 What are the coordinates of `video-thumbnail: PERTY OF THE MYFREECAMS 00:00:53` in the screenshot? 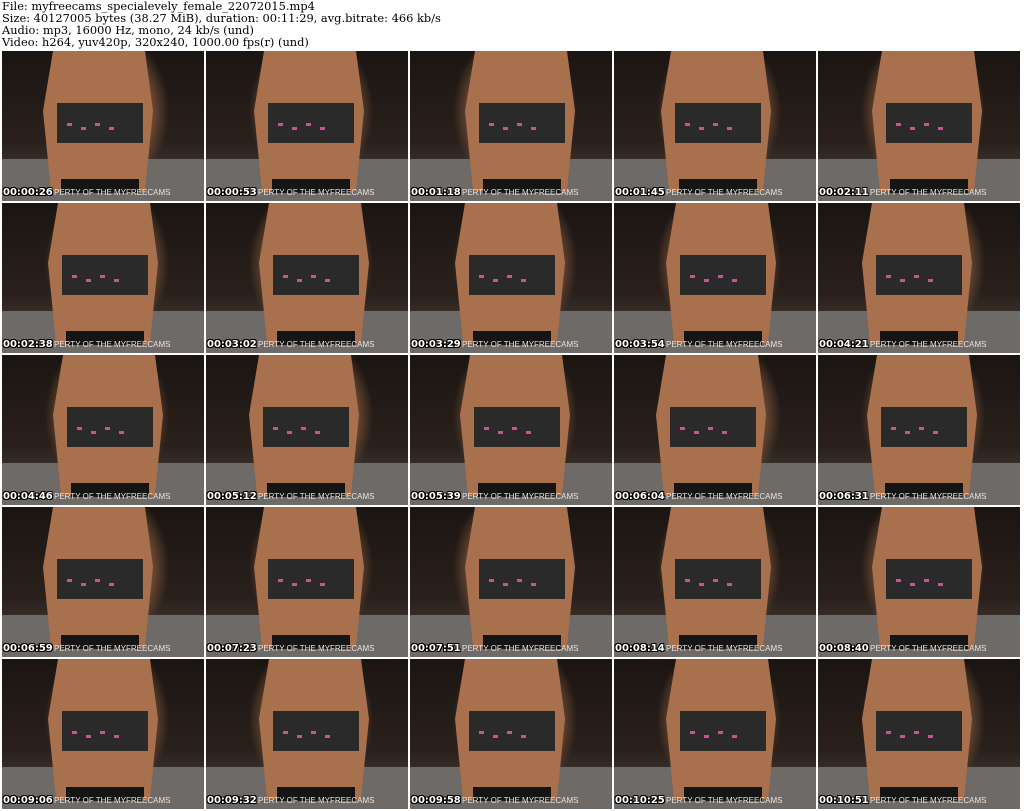 It's located at (307, 126).